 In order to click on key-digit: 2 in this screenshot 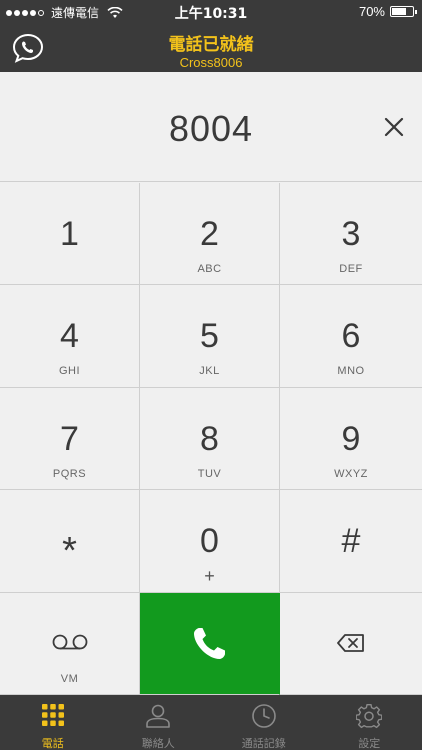, I will do `click(209, 234)`.